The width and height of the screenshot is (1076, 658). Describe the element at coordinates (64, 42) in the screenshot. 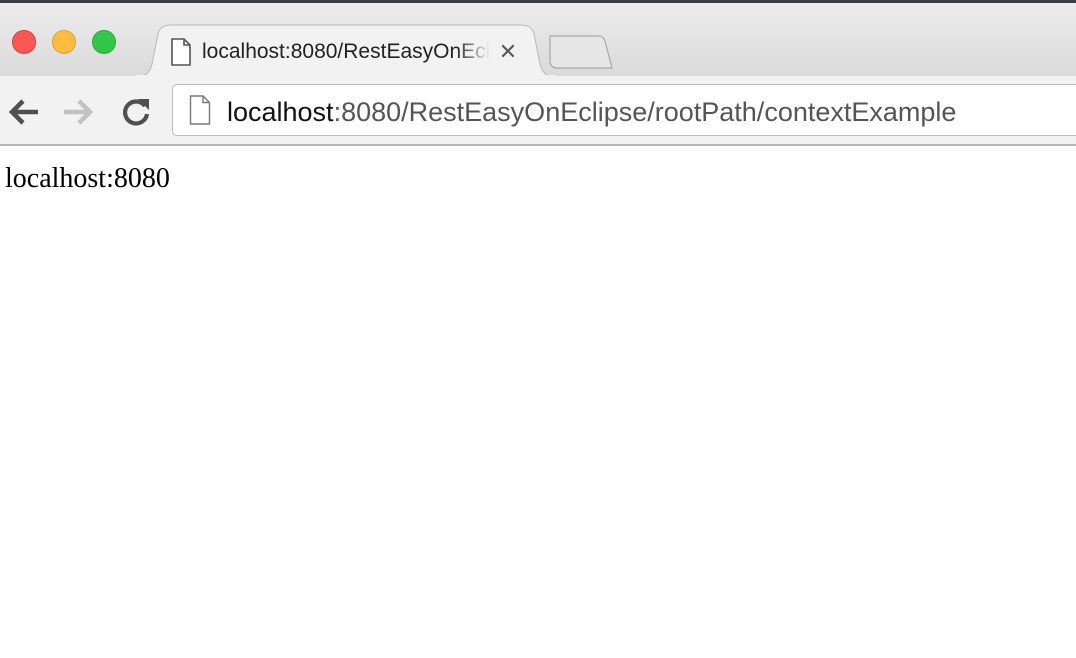

I see `window-minimize-button` at that location.